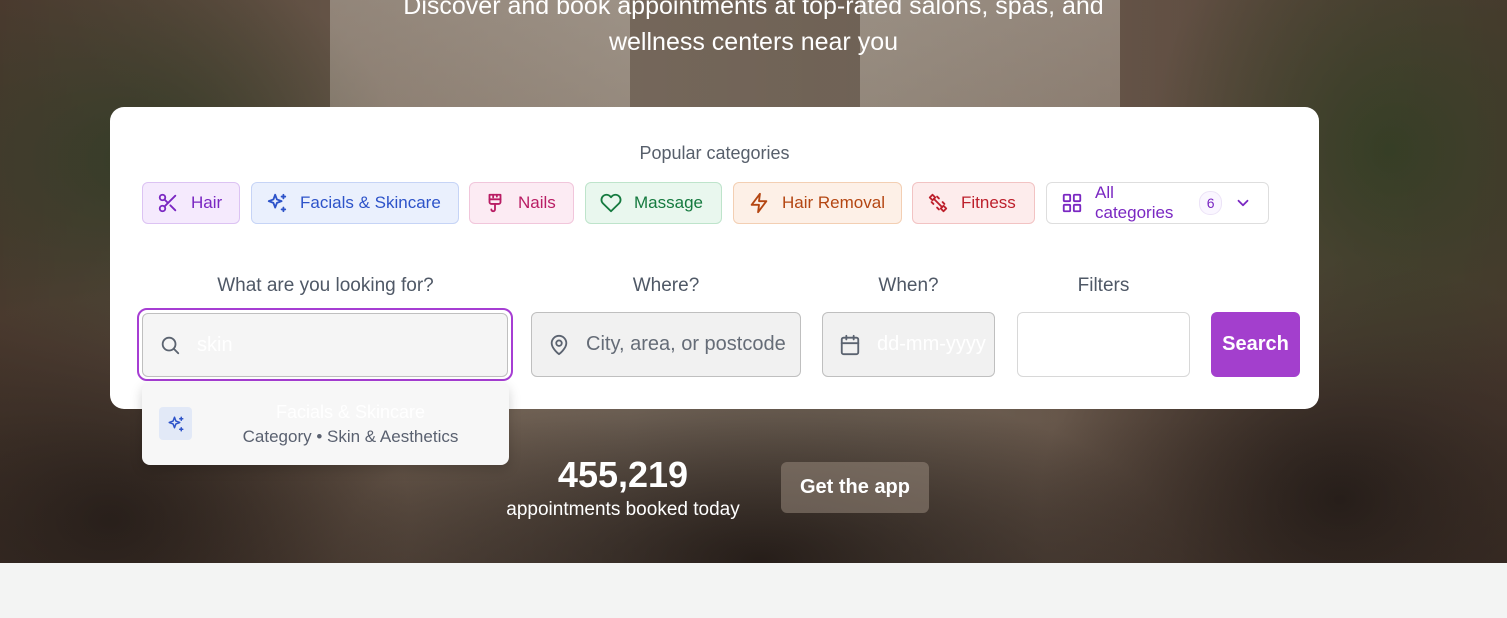  I want to click on search-icon, so click(170, 345).